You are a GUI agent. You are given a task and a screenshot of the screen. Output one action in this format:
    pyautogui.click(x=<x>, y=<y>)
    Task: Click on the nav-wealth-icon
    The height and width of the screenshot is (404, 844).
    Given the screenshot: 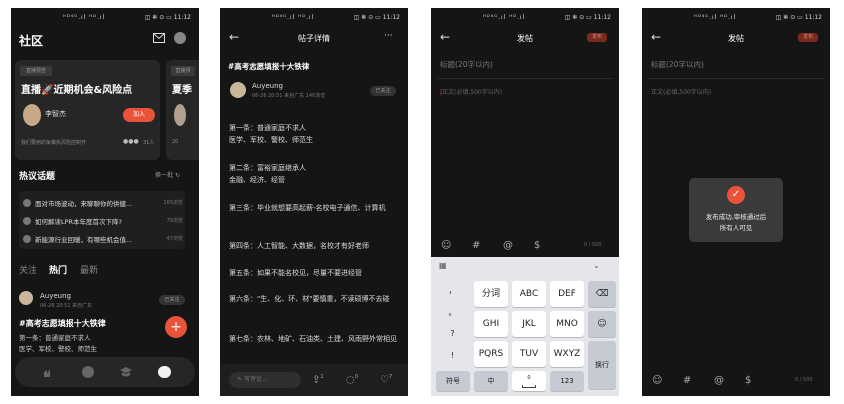 What is the action you would take?
    pyautogui.click(x=88, y=372)
    